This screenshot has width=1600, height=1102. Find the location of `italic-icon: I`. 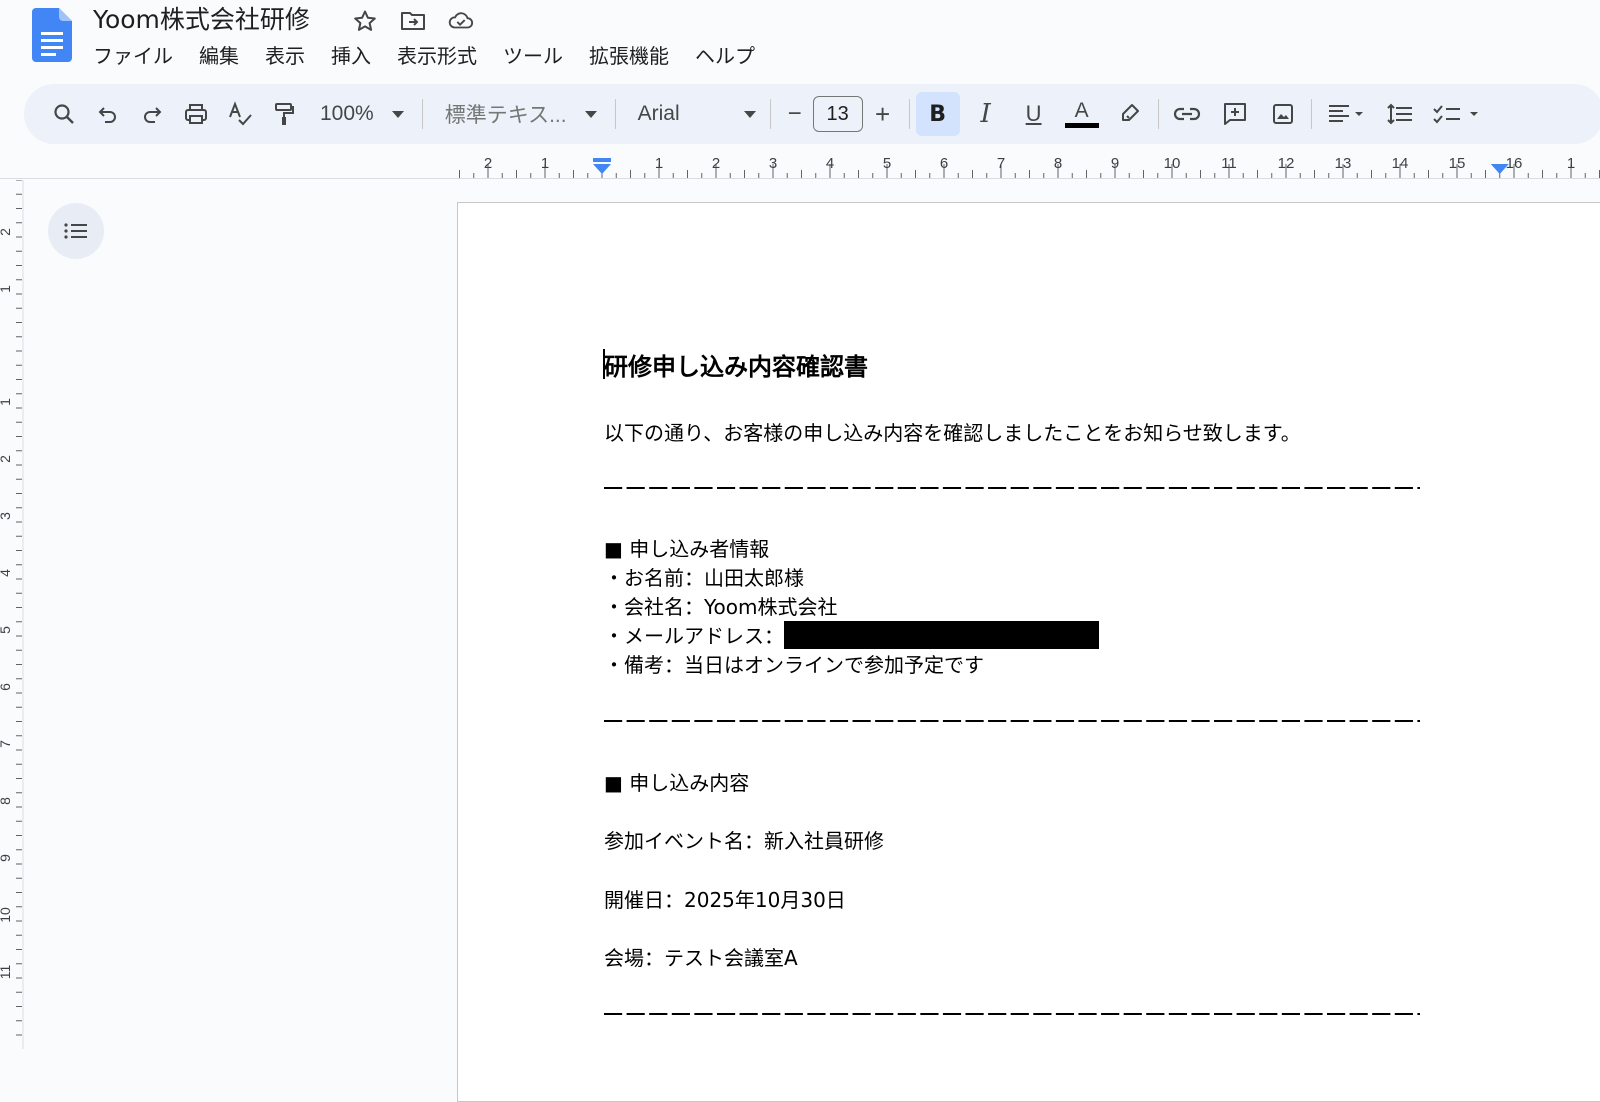

italic-icon: I is located at coordinates (985, 114).